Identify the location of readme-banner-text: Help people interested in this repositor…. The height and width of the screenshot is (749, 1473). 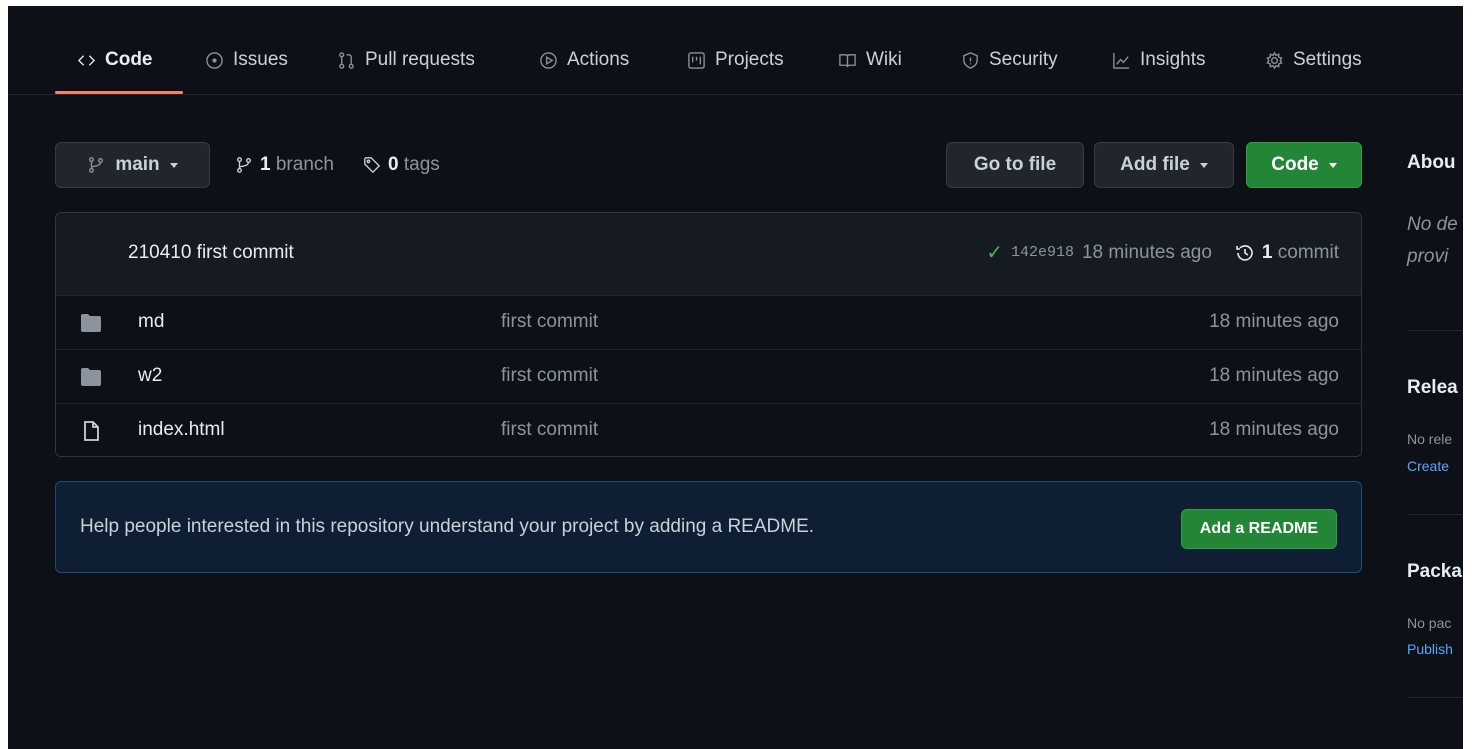
(447, 526).